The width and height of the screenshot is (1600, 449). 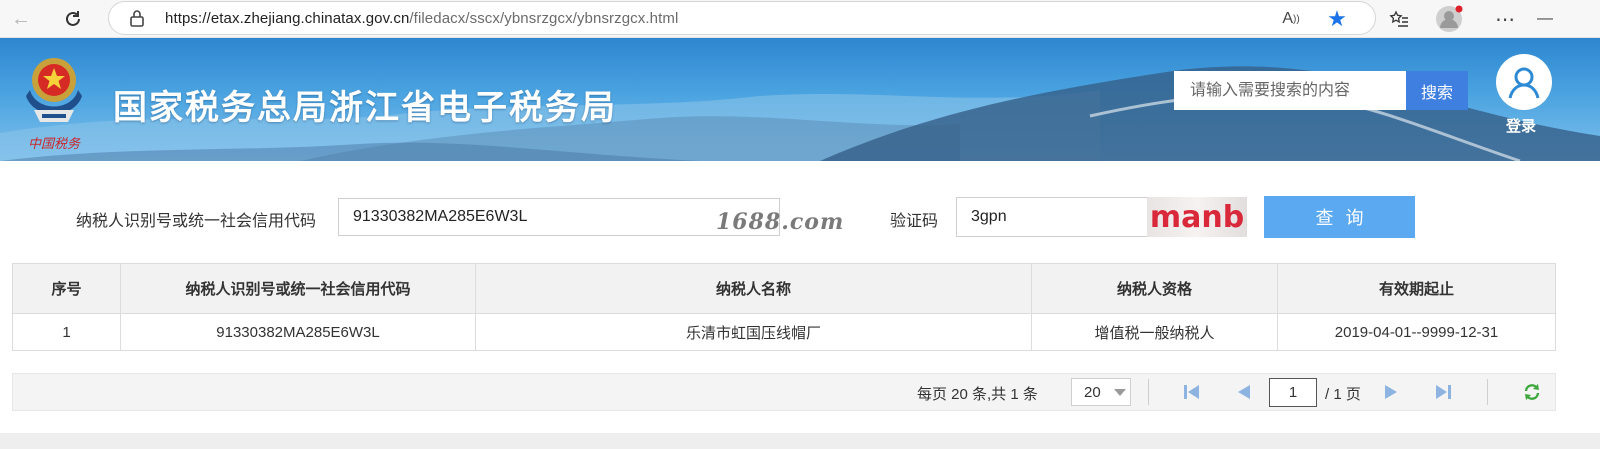 I want to click on url-path: /filedacx/sscx/ybnsrzgcx/ybnsrzgcx.html, so click(x=544, y=18).